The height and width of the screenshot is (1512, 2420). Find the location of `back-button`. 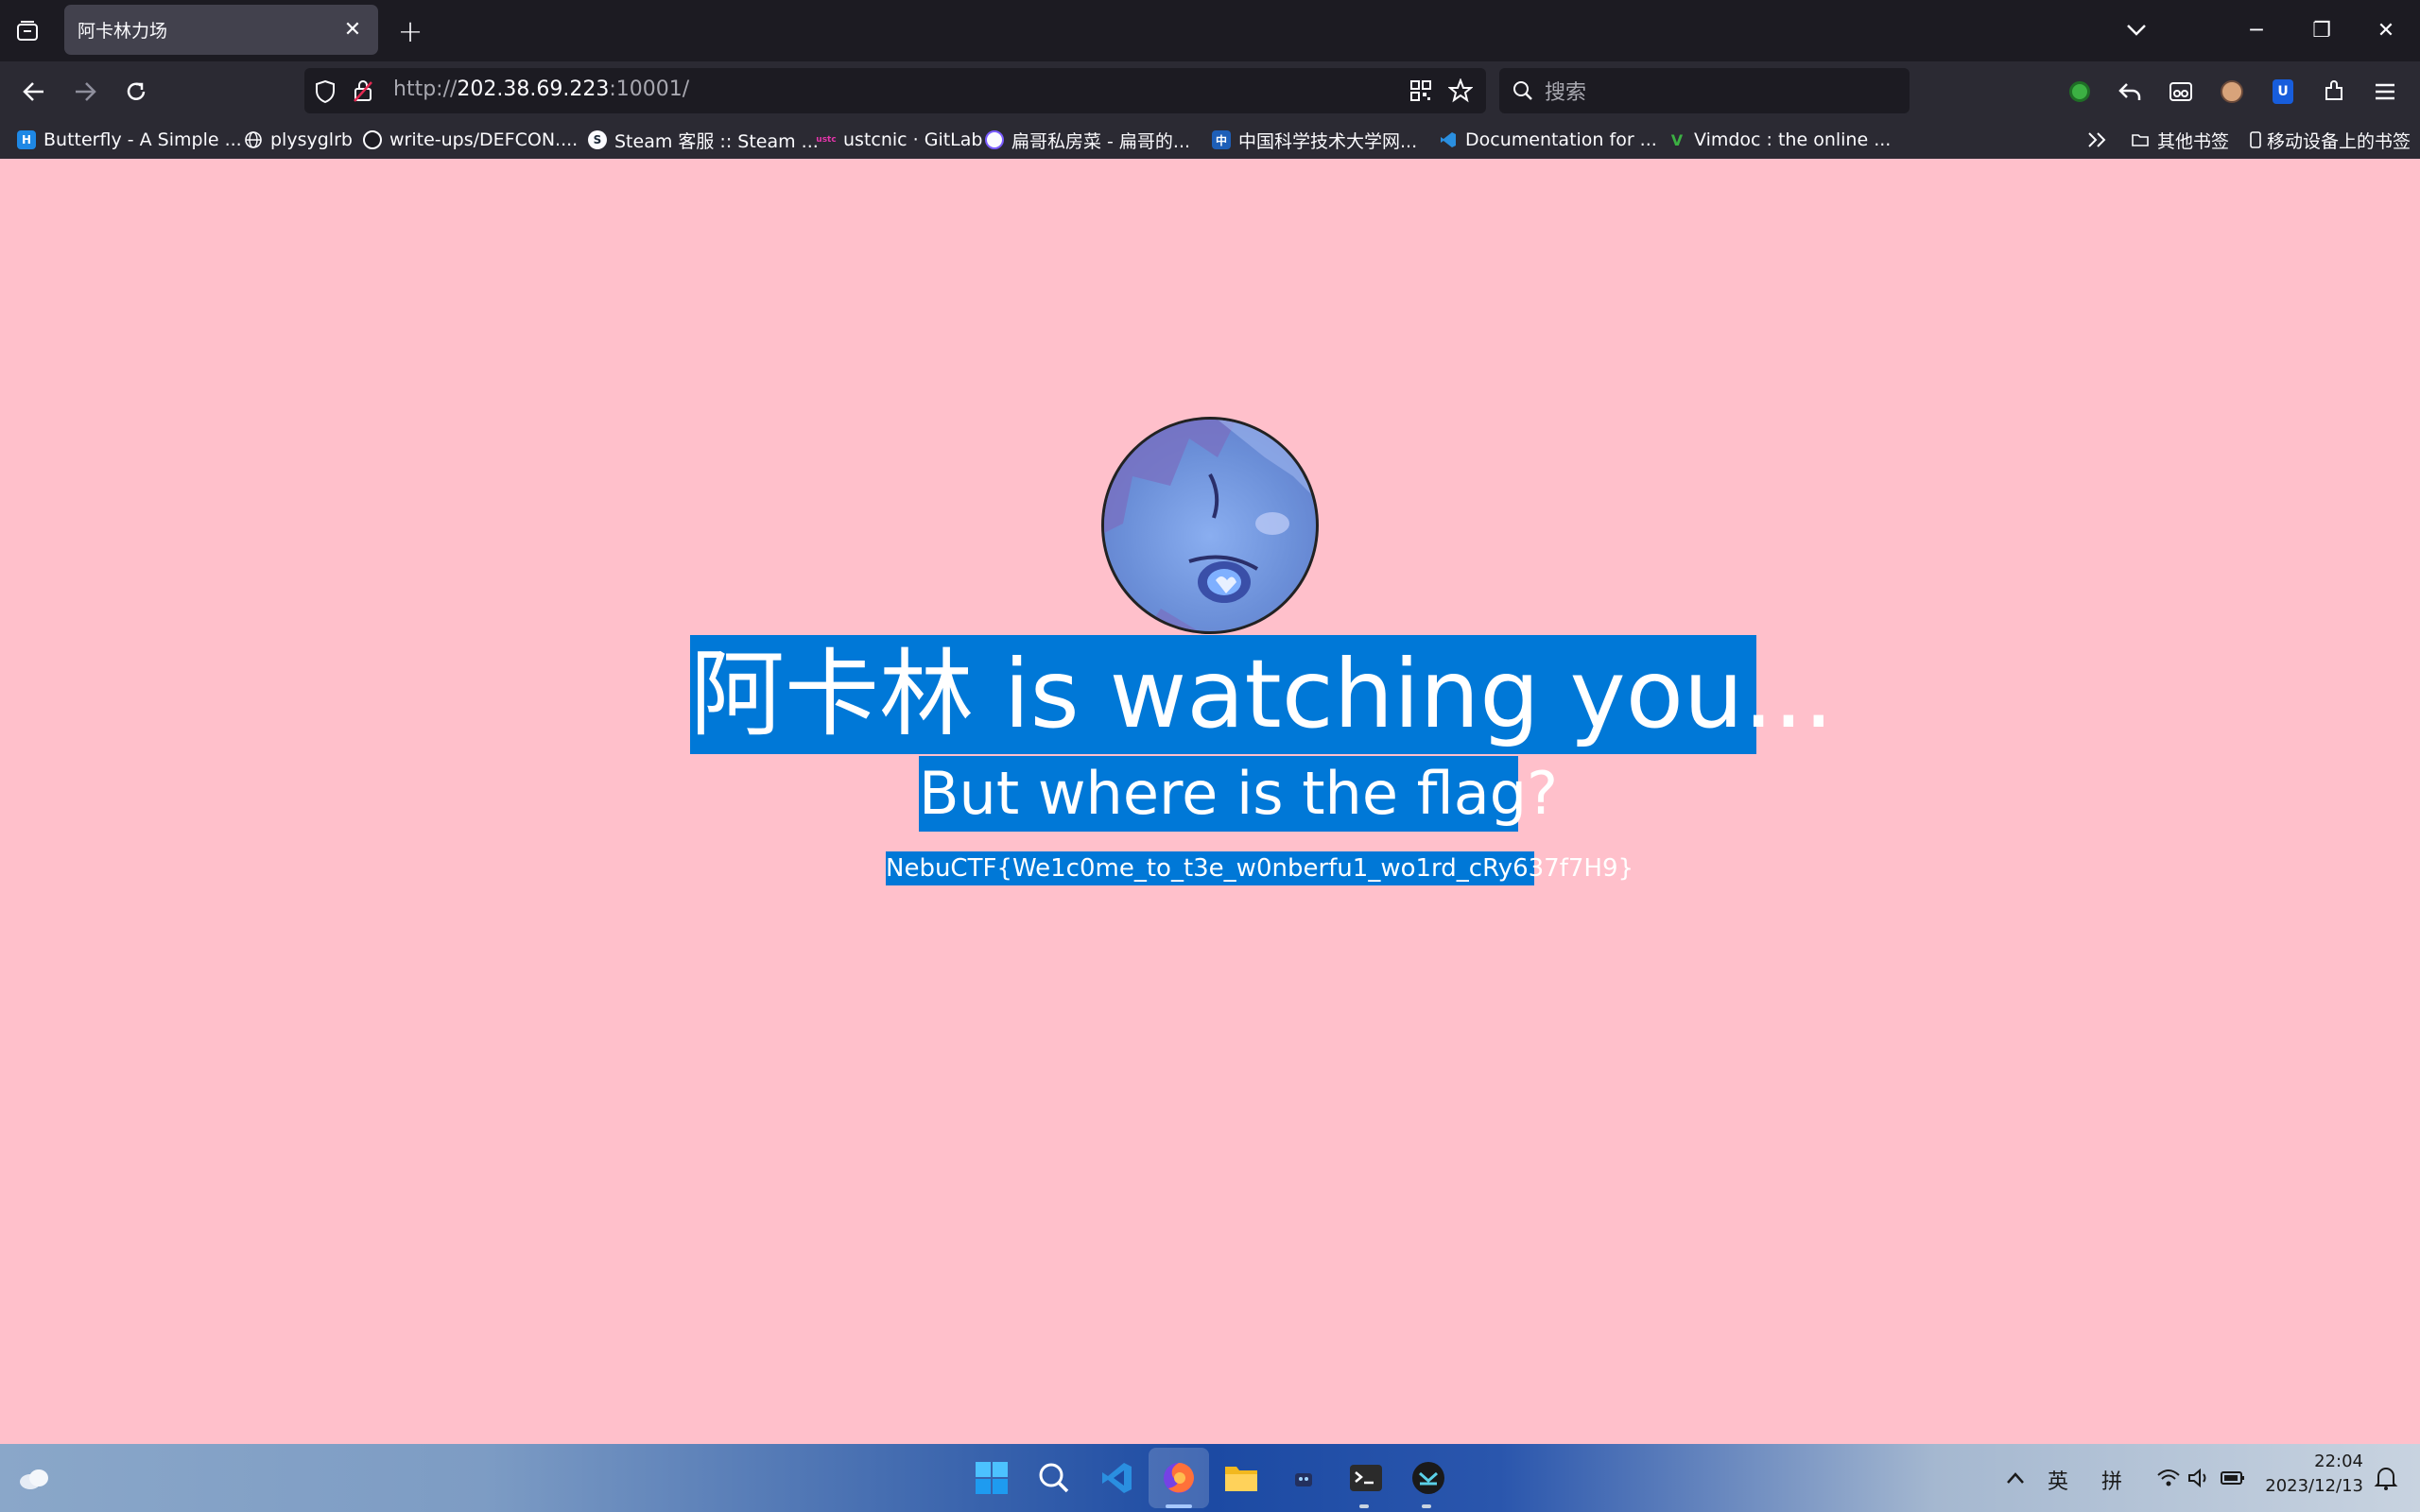

back-button is located at coordinates (34, 91).